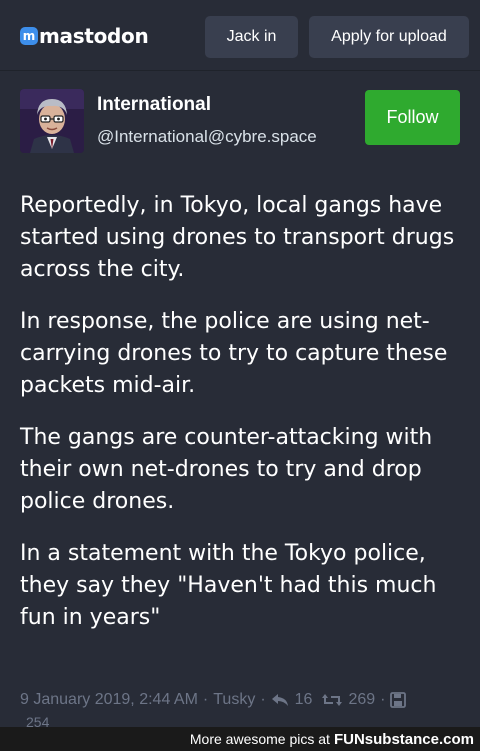  I want to click on avatar-portrait-icon, so click(52, 121).